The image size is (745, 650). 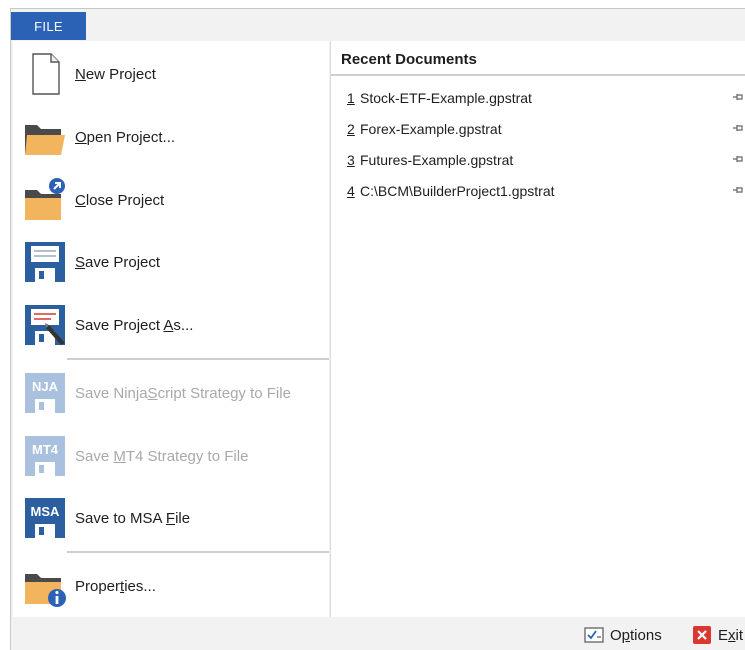 I want to click on msa-badge: MSA, so click(x=46, y=511).